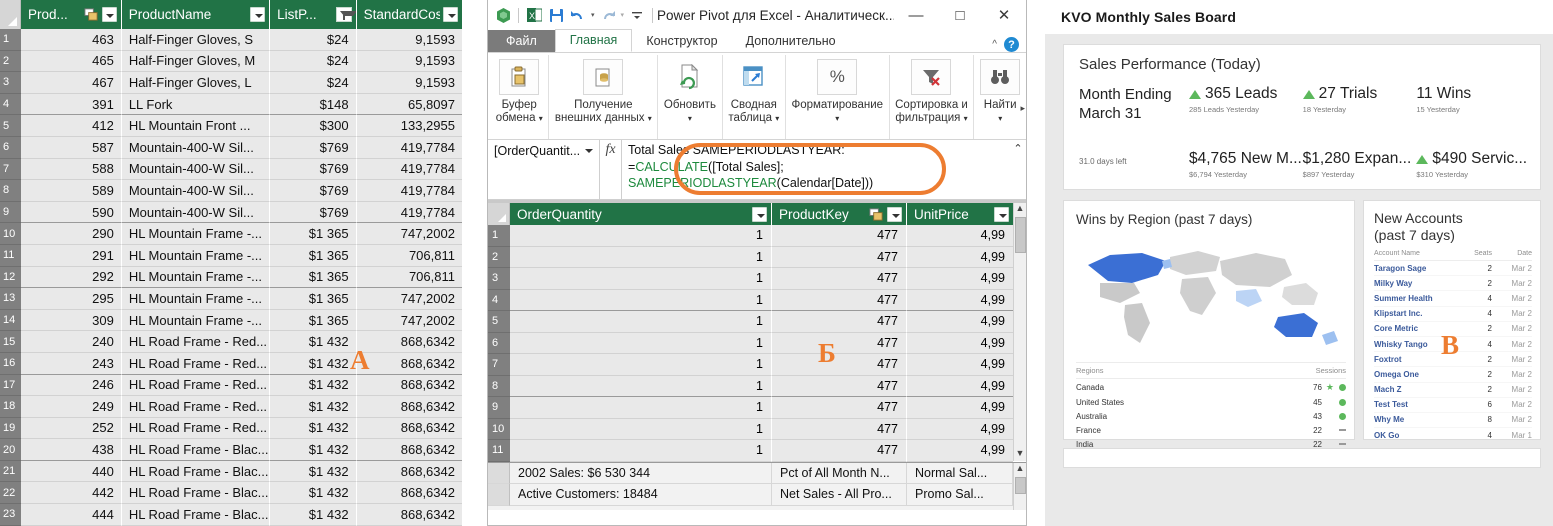  I want to click on table-row: 7 1 477 4,99, so click(750, 365).